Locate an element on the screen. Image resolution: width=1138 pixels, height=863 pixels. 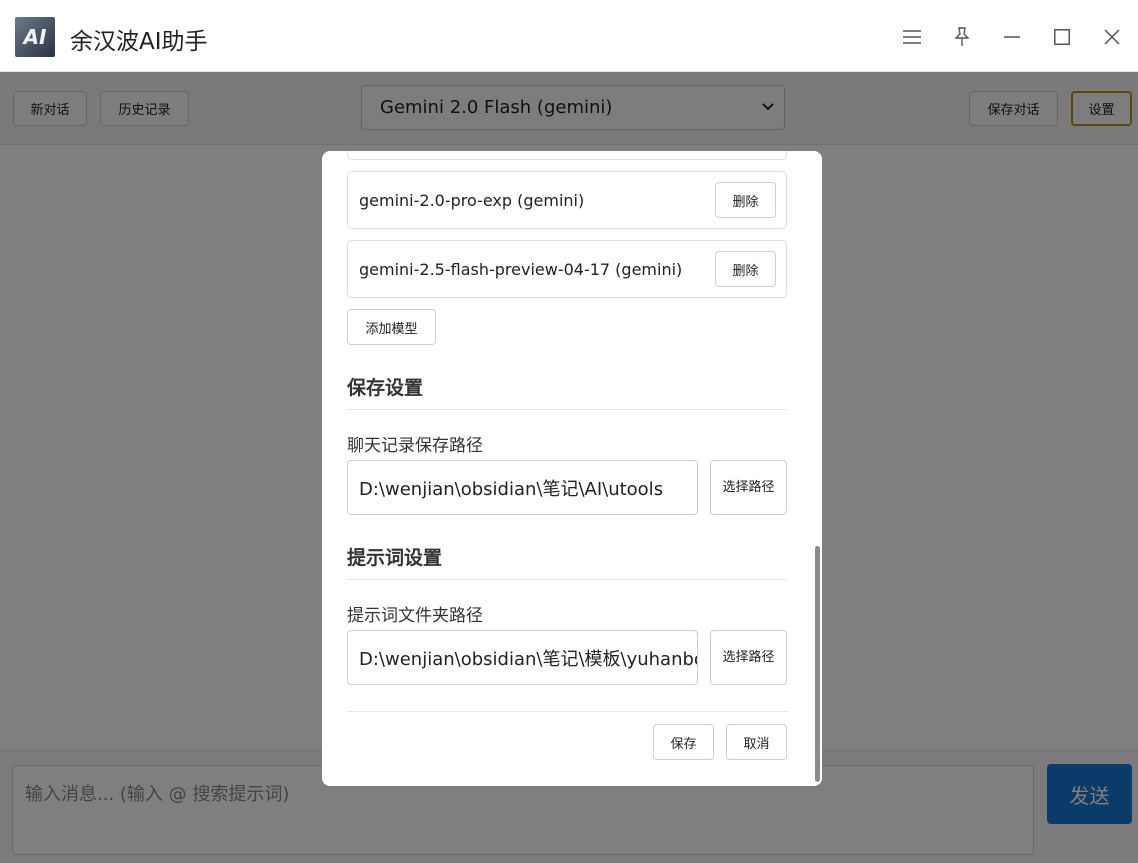
chat-save-path-input: D:\wenjian\obsidian\笔记\AI\utools is located at coordinates (522, 487).